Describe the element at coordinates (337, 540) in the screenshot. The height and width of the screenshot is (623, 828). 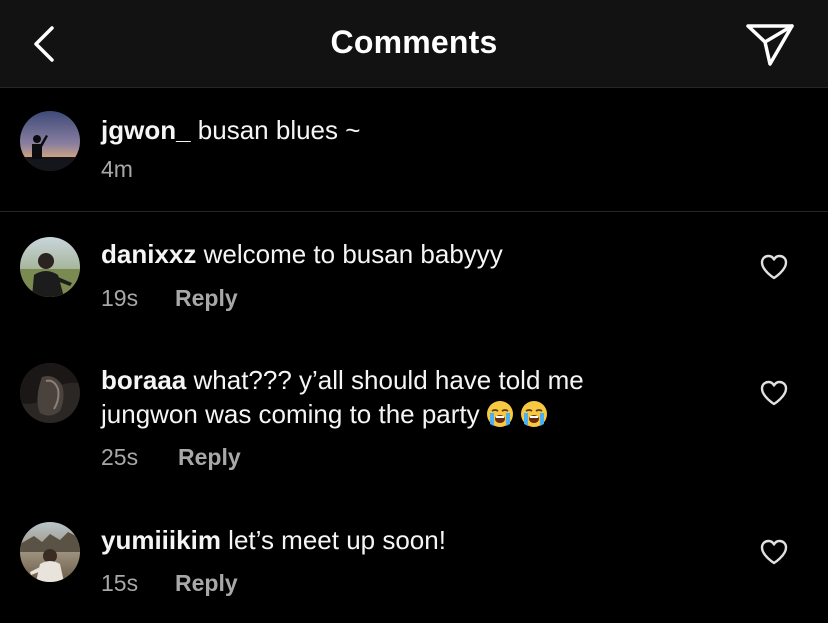
I see `comment-text: let’s meet up soon!` at that location.